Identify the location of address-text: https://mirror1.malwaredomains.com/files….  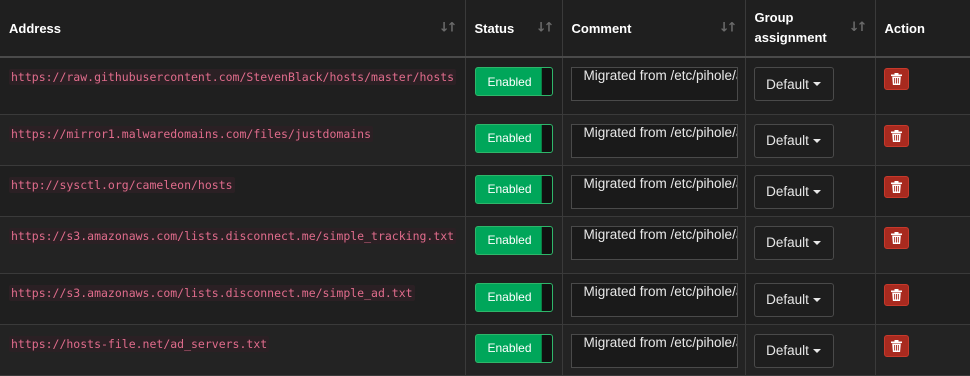
(237, 134).